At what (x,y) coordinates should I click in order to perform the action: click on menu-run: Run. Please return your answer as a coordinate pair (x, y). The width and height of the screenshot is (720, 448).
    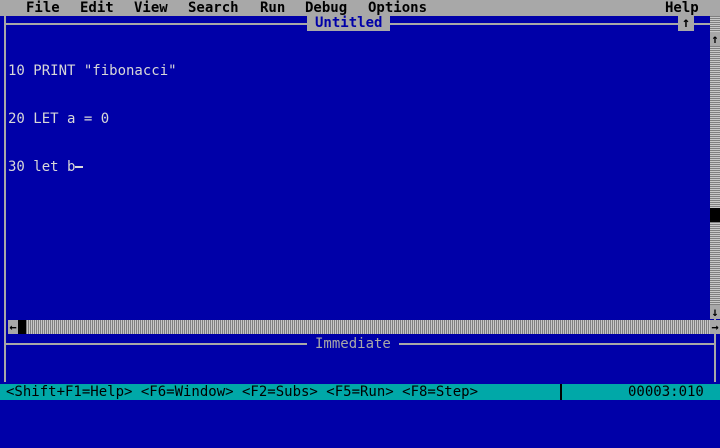
    Looking at the image, I should click on (272, 8).